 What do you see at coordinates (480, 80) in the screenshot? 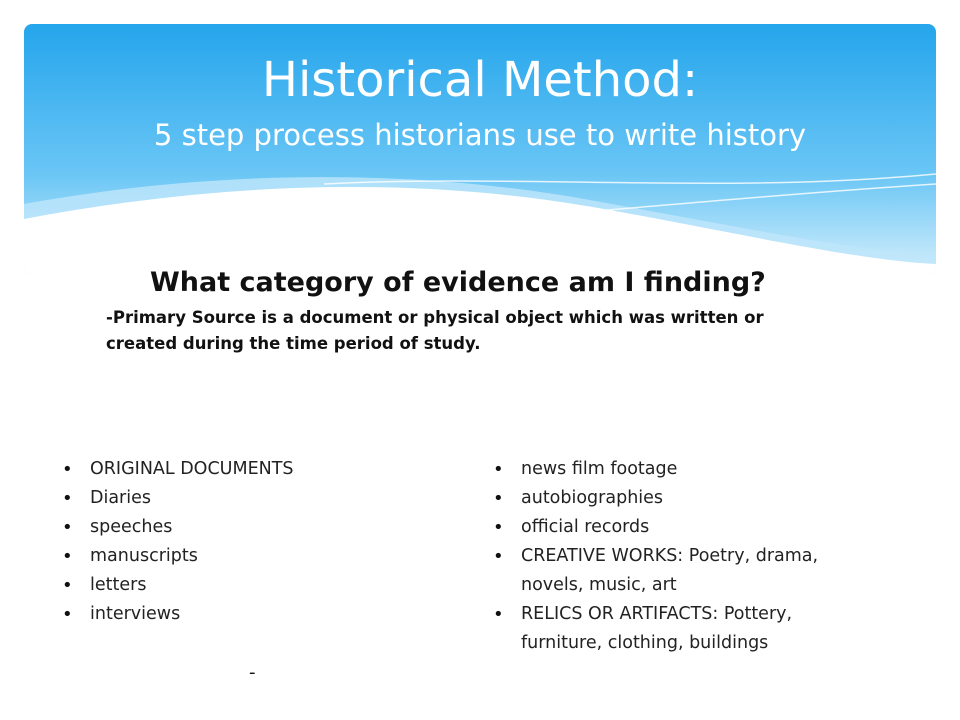
I see `page-title: Historical Method:` at bounding box center [480, 80].